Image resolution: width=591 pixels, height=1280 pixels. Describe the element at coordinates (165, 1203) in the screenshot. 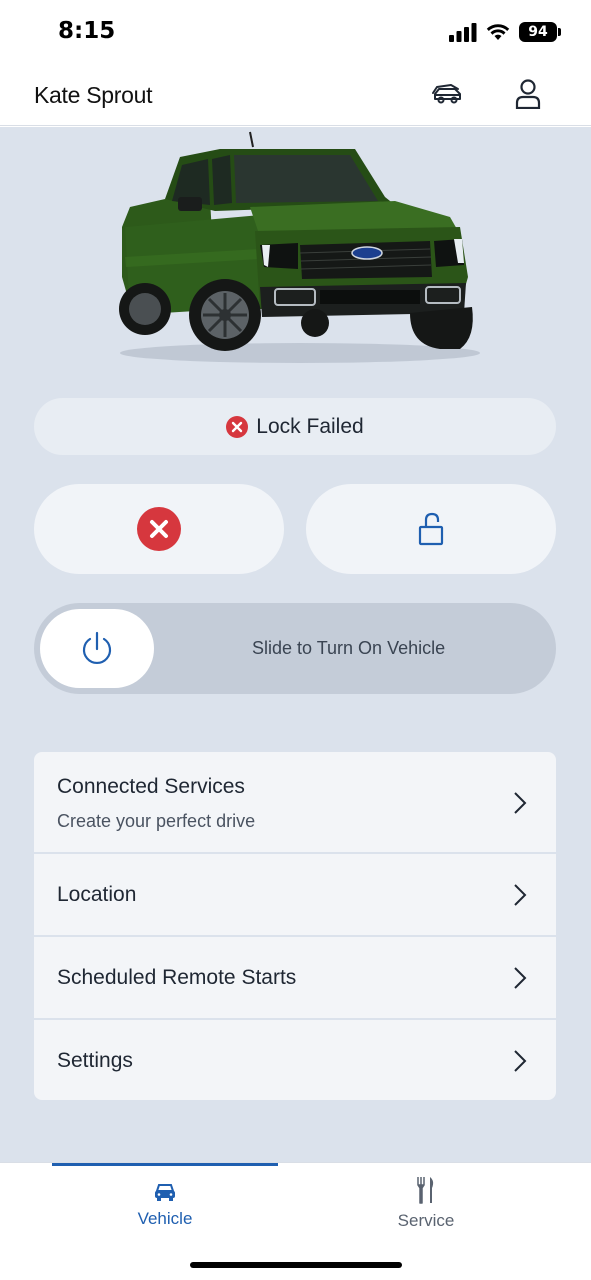

I see `tab-vehicle: Vehicle` at that location.